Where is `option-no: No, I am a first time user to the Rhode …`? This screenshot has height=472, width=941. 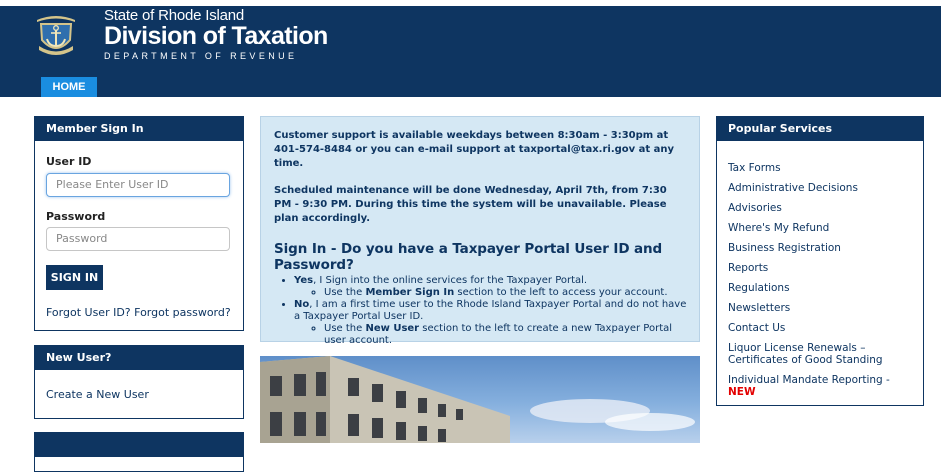
option-no: No, I am a first time user to the Rhode … is located at coordinates (490, 323).